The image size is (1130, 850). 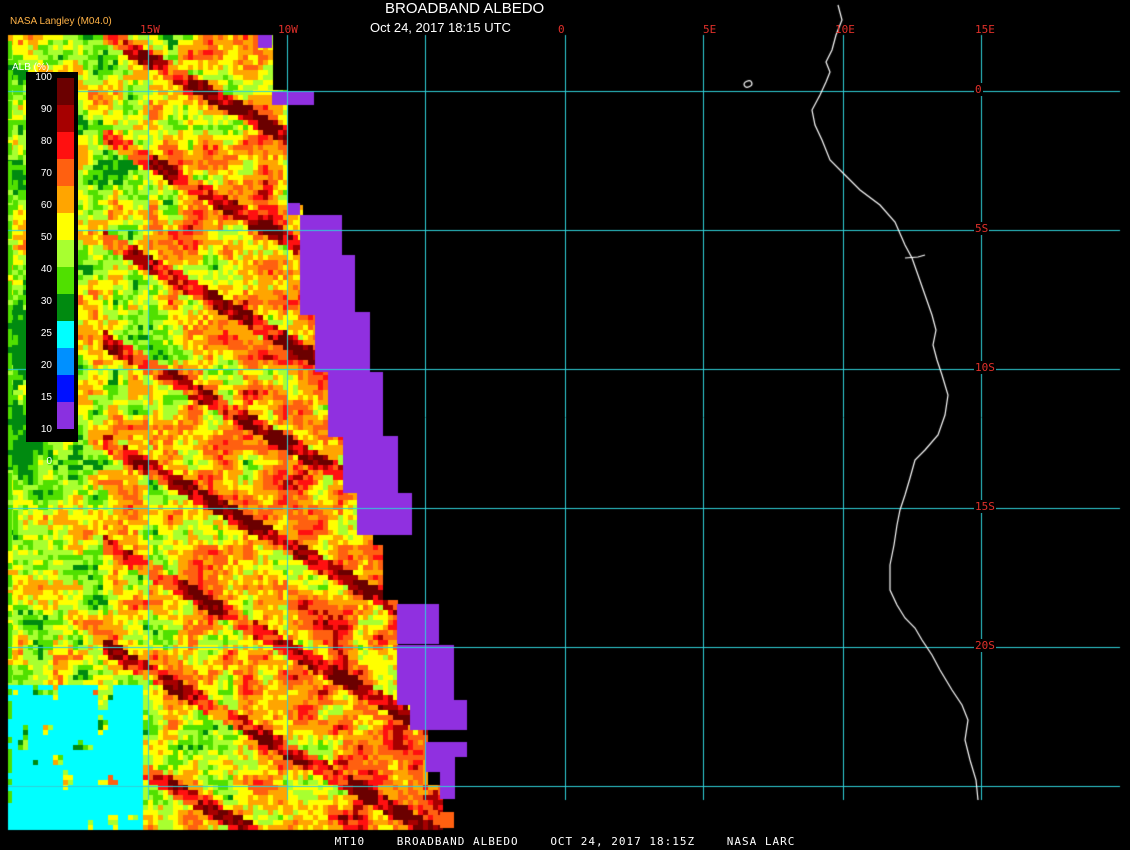 I want to click on map-title: BROADBAND ALBEDO, so click(x=465, y=8).